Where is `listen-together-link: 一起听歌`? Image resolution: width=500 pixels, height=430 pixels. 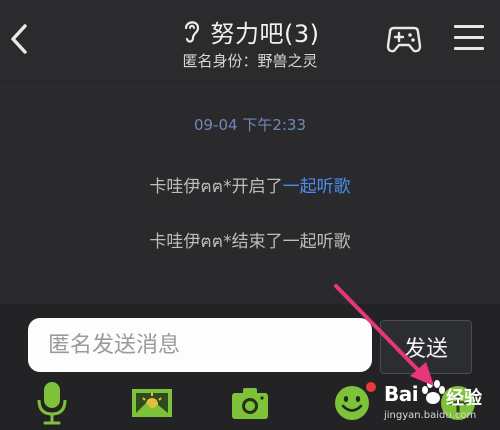 listen-together-link: 一起听歌 is located at coordinates (317, 187).